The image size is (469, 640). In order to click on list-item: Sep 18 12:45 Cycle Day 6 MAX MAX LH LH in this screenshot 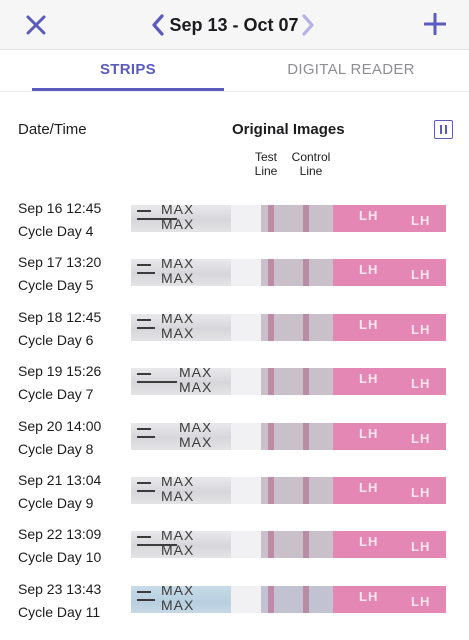, I will do `click(234, 332)`.